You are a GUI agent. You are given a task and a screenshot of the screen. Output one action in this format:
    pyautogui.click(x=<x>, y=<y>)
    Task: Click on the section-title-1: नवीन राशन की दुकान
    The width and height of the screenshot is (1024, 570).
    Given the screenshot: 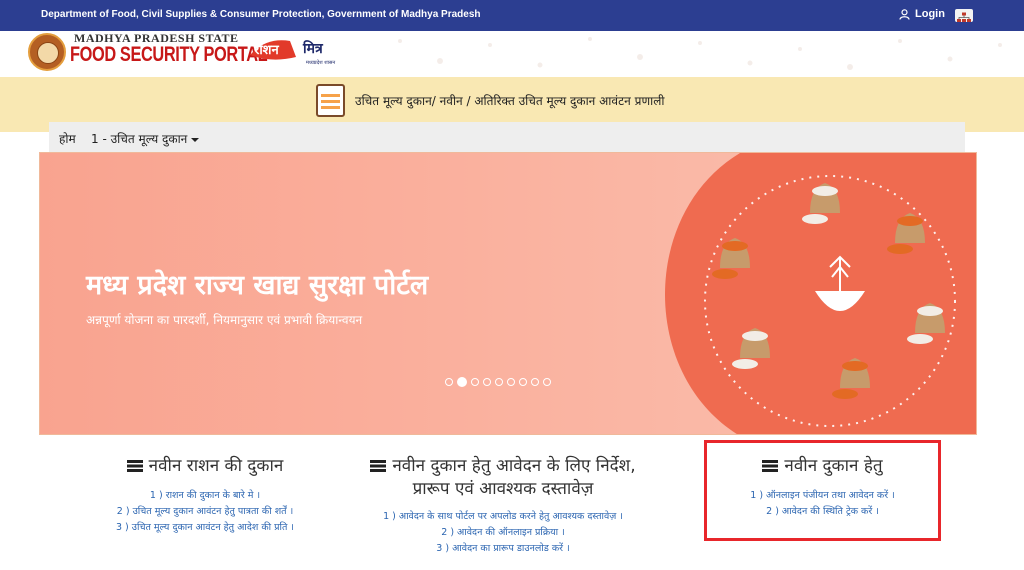 What is the action you would take?
    pyautogui.click(x=205, y=466)
    